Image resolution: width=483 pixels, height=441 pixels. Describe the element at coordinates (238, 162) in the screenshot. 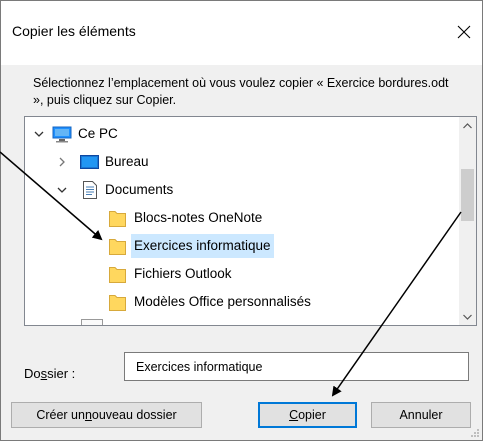

I see `tree-item-bureau: Bureau` at that location.